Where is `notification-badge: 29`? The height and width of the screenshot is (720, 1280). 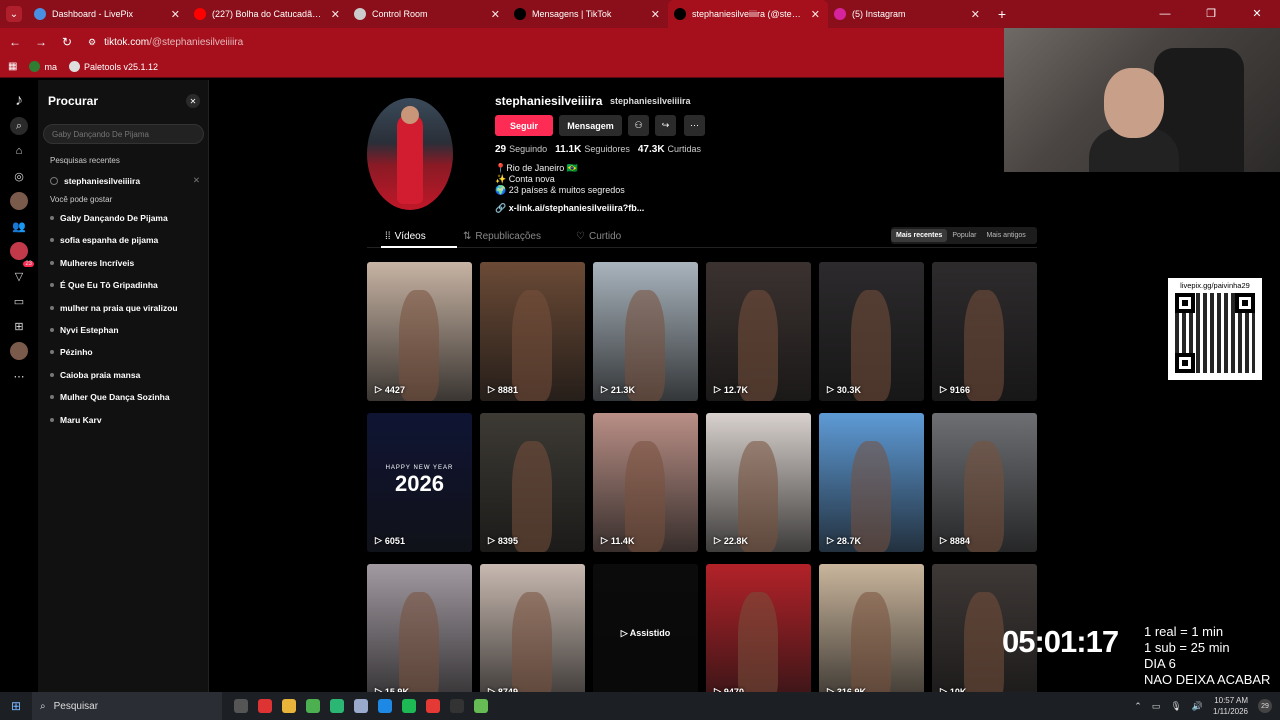 notification-badge: 29 is located at coordinates (1265, 706).